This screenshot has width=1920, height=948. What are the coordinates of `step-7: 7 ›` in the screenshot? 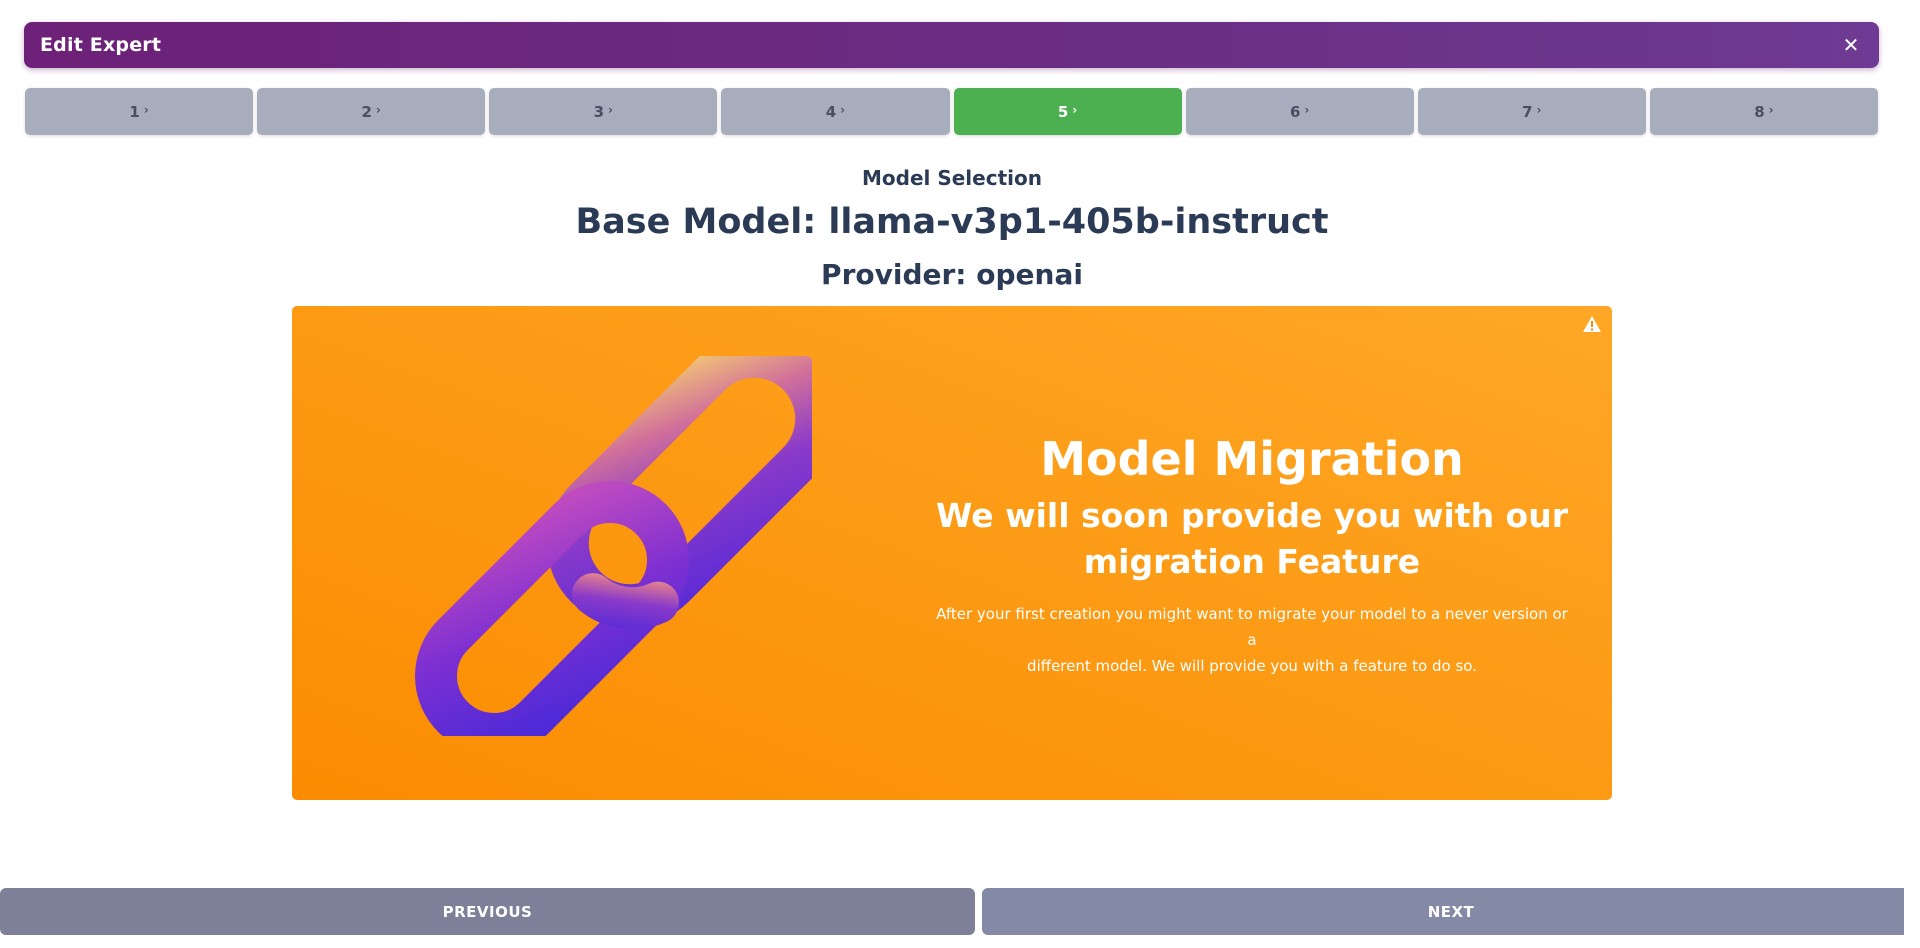 It's located at (1531, 111).